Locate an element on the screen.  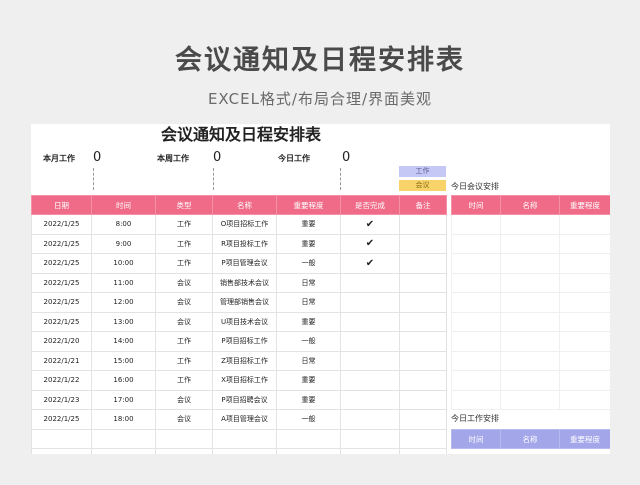
cell-time: 11:00 is located at coordinates (123, 282).